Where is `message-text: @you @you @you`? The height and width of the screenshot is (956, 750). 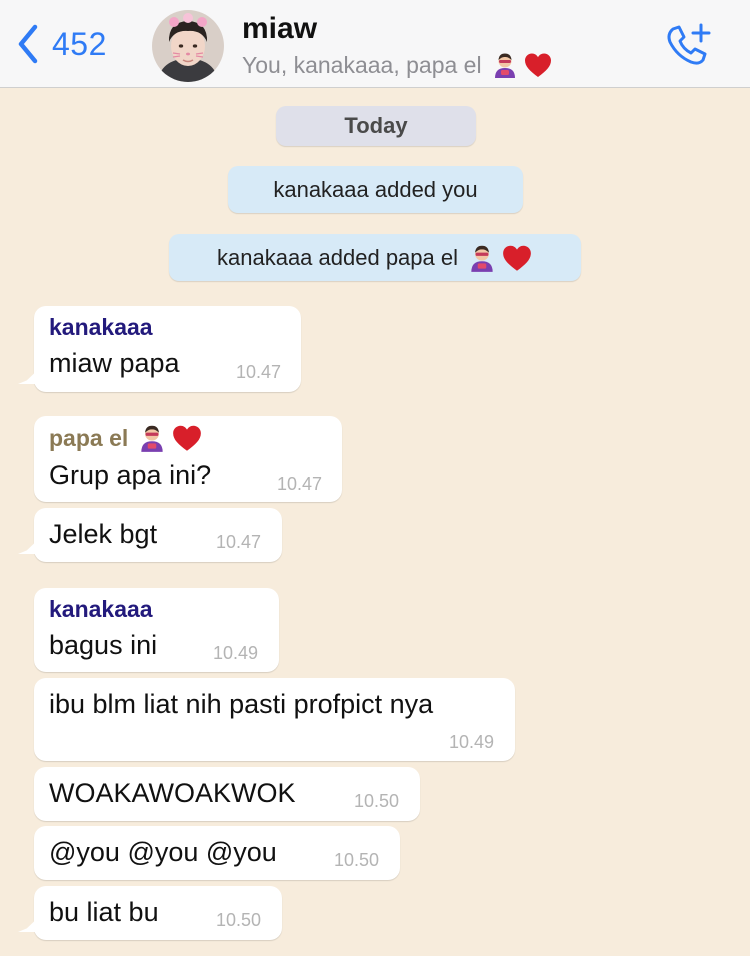
message-text: @you @you @you is located at coordinates (163, 852).